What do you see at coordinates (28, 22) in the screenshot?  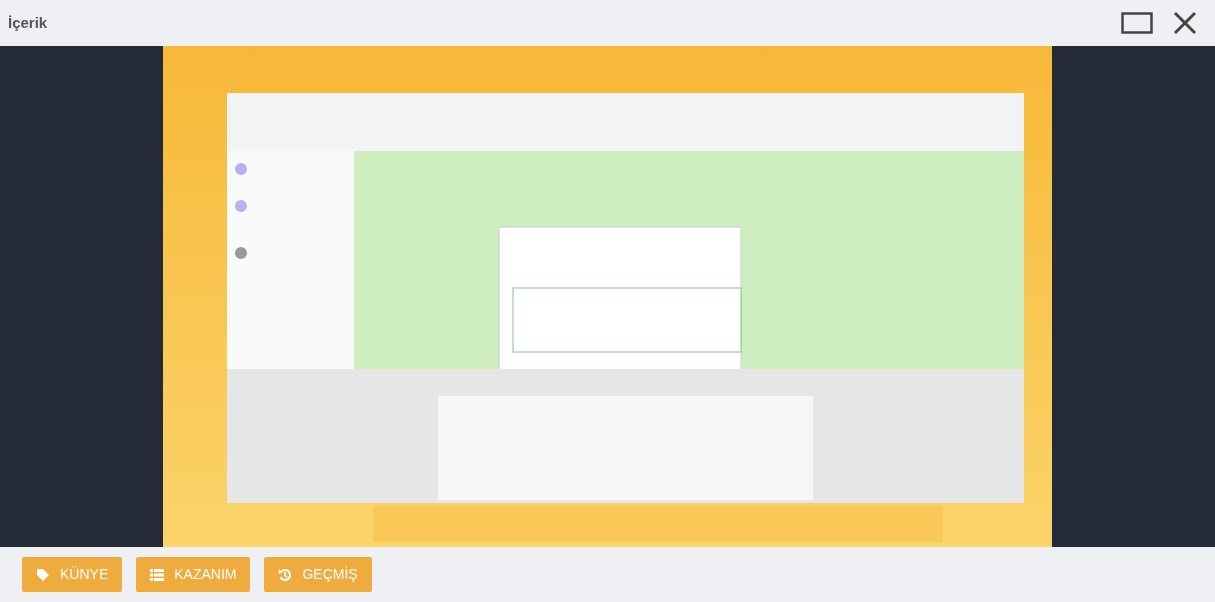 I see `window-title: İçerik` at bounding box center [28, 22].